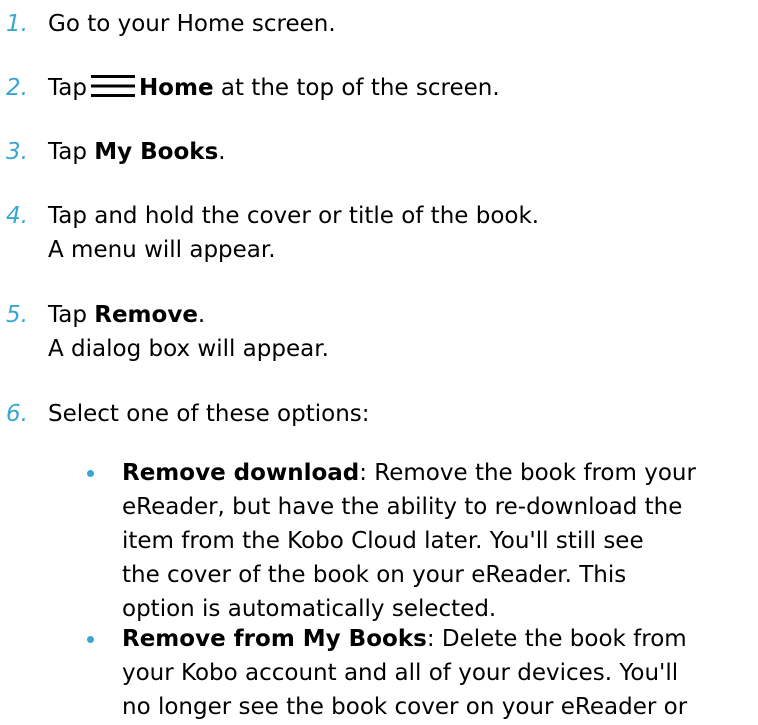 The image size is (758, 725). I want to click on option-title: Remove download, so click(241, 473).